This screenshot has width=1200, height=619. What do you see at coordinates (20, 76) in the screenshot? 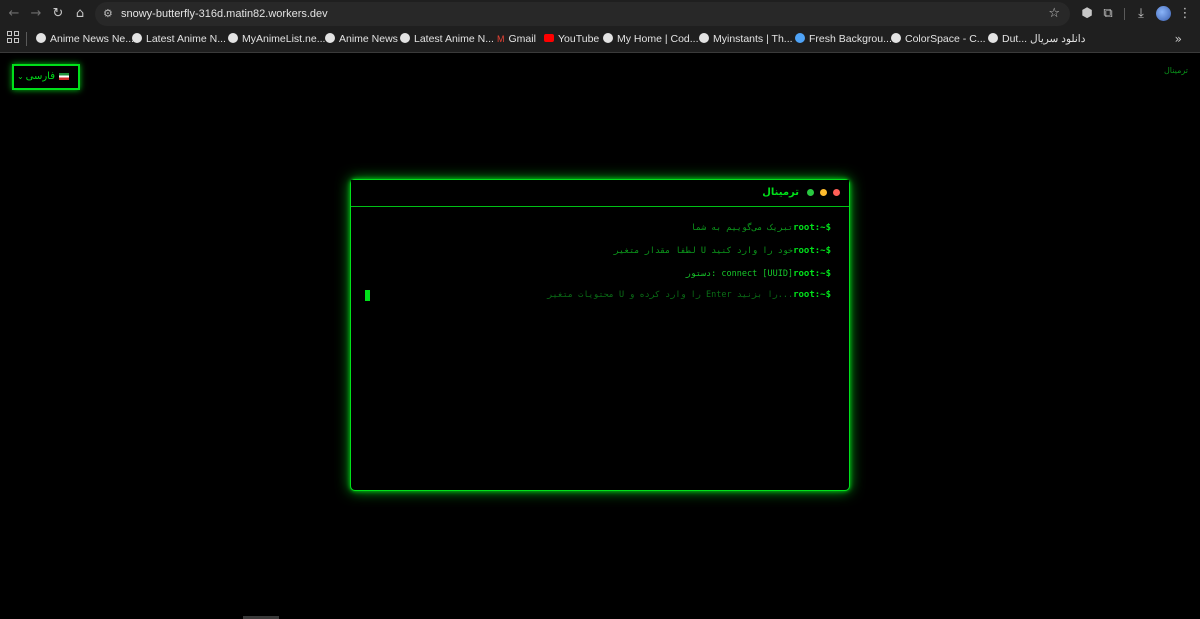
I see `chevron-down-icon: ⌄` at bounding box center [20, 76].